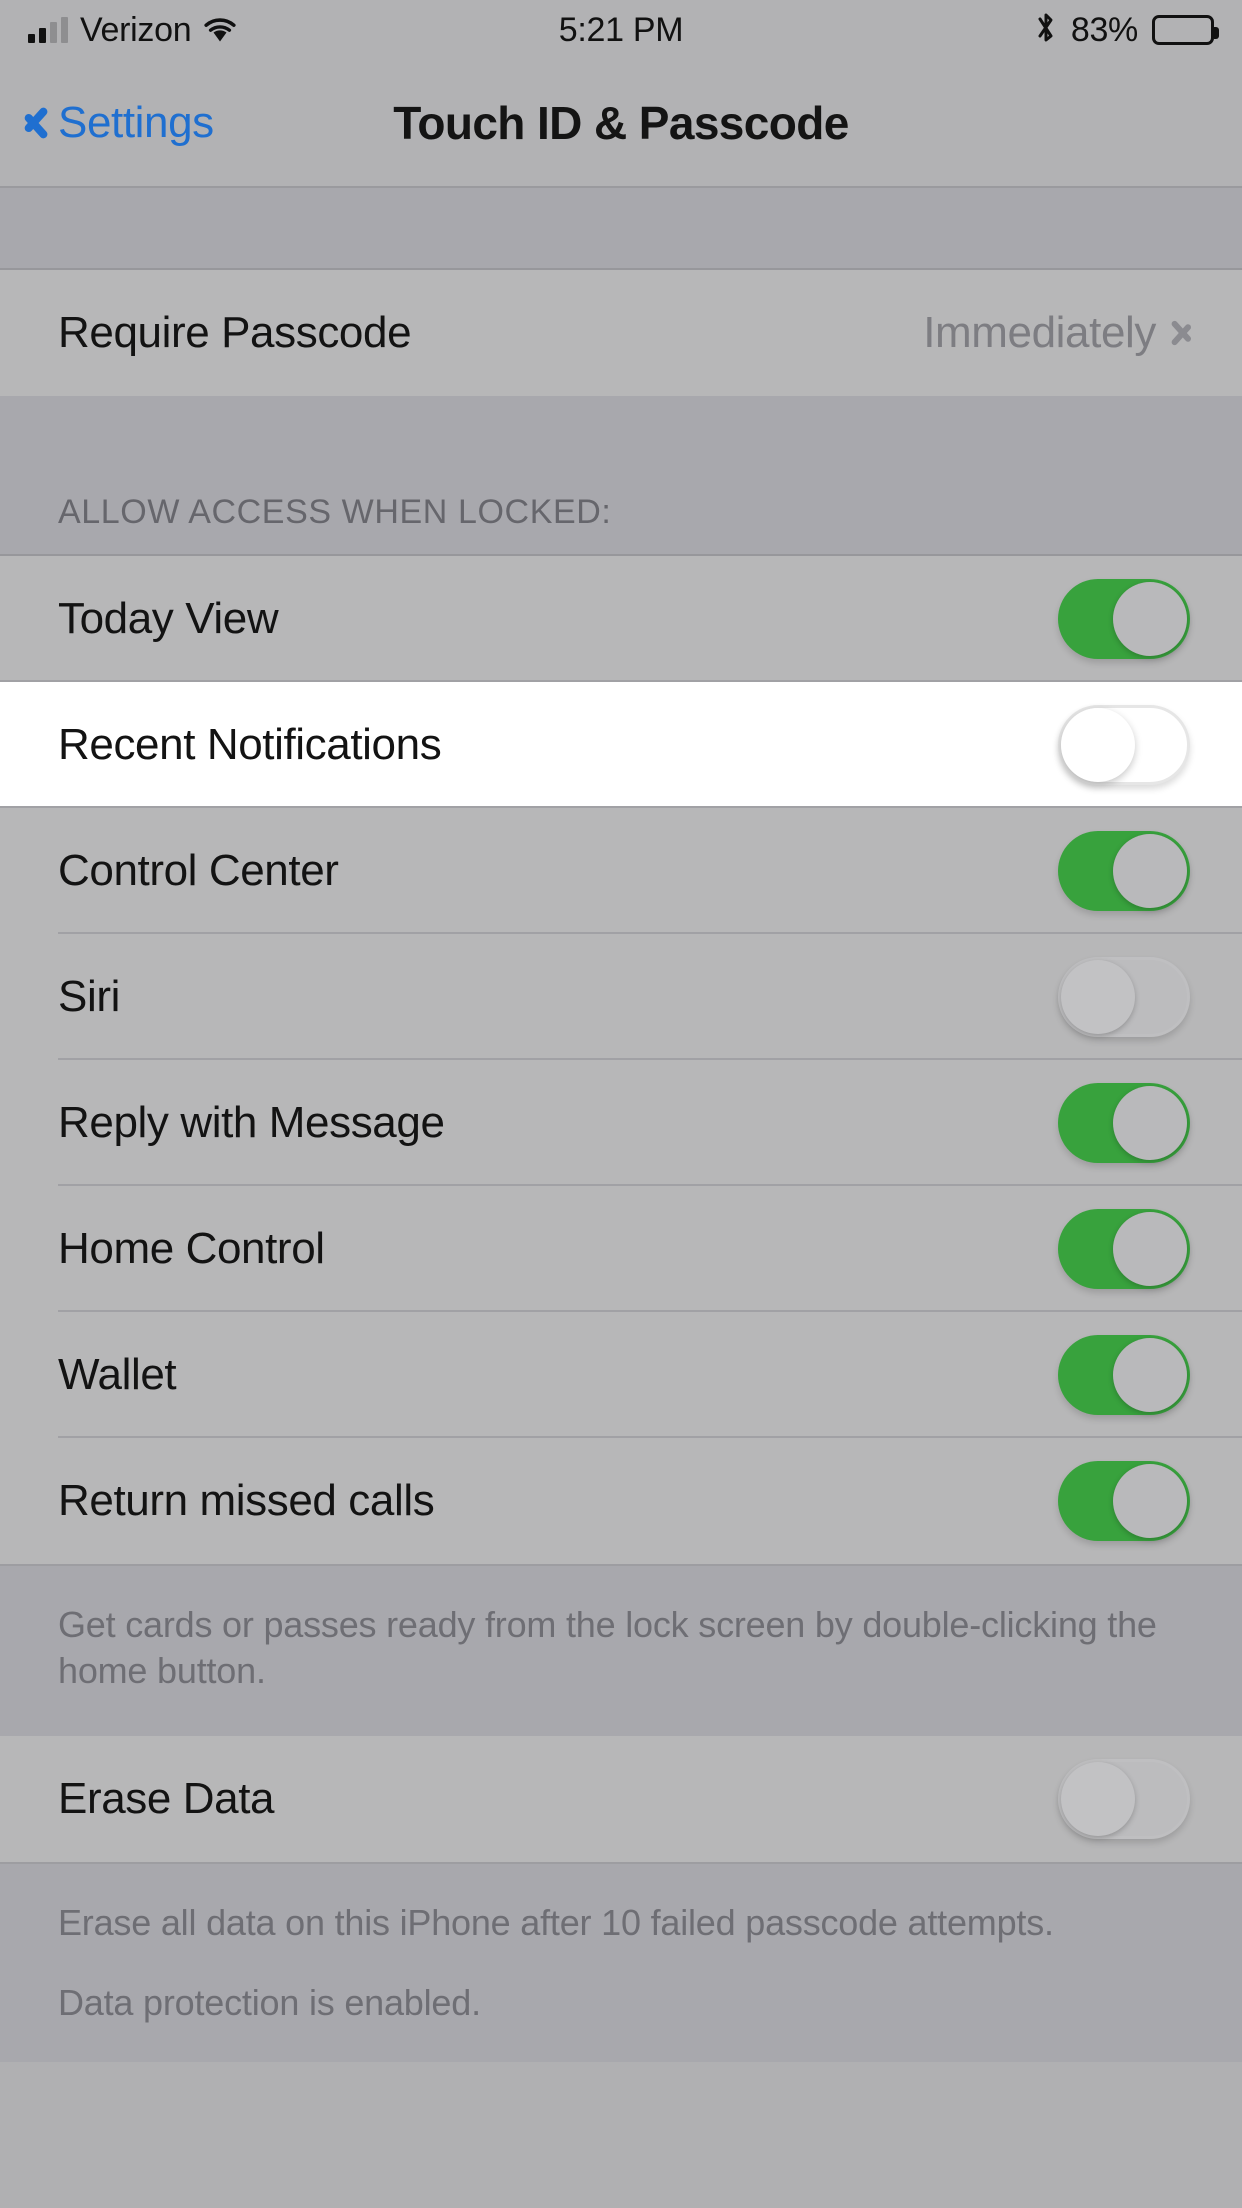 The width and height of the screenshot is (1242, 2208). Describe the element at coordinates (1039, 332) in the screenshot. I see `require-passcode-value: Immediately` at that location.